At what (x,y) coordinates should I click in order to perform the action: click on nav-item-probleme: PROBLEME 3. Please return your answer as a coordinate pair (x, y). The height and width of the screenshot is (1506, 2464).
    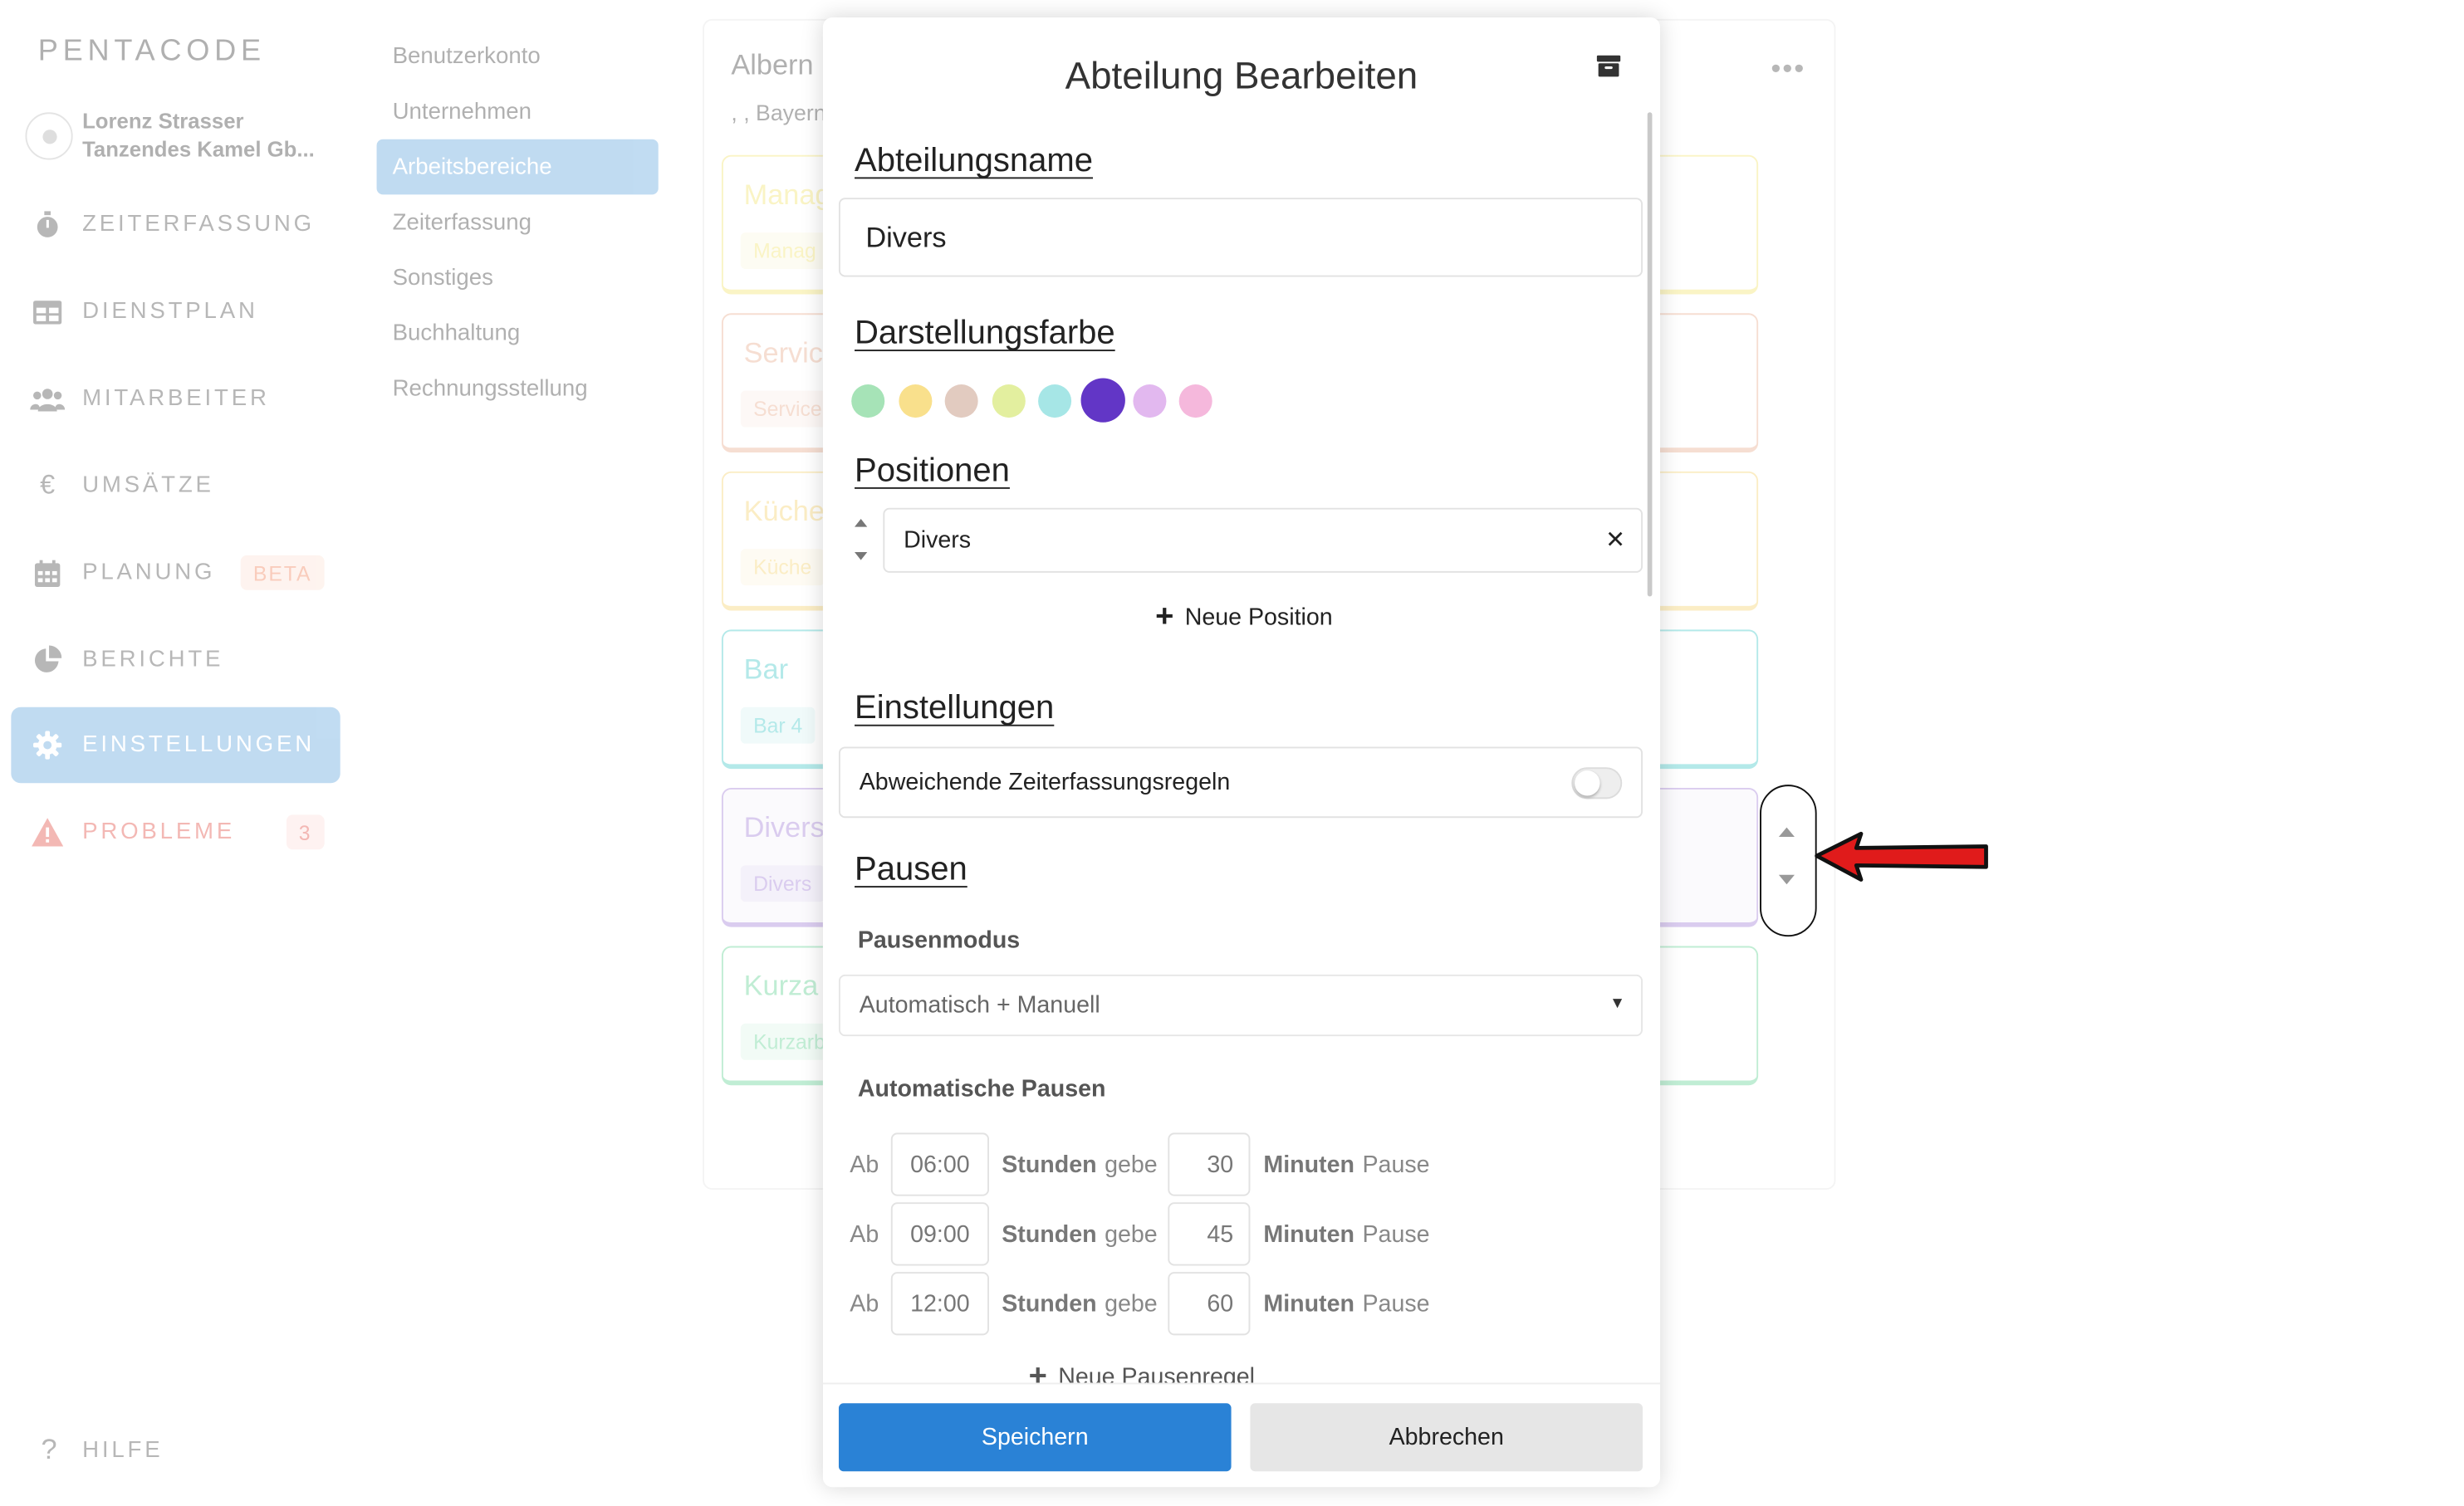
    Looking at the image, I should click on (175, 832).